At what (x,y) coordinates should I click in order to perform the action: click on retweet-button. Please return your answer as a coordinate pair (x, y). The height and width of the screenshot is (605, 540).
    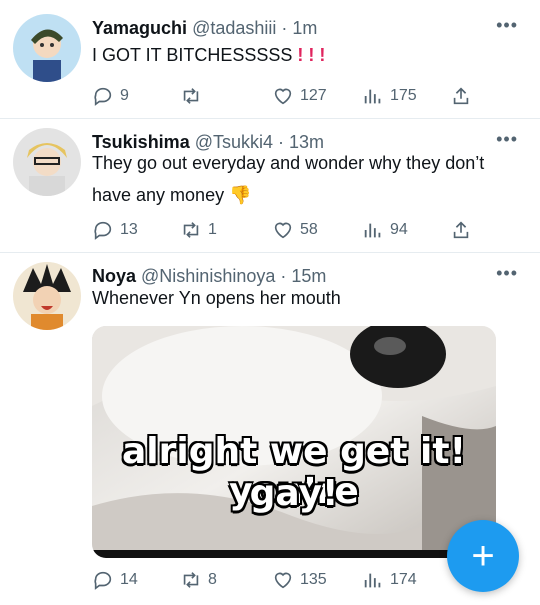
    Looking at the image, I should click on (194, 96).